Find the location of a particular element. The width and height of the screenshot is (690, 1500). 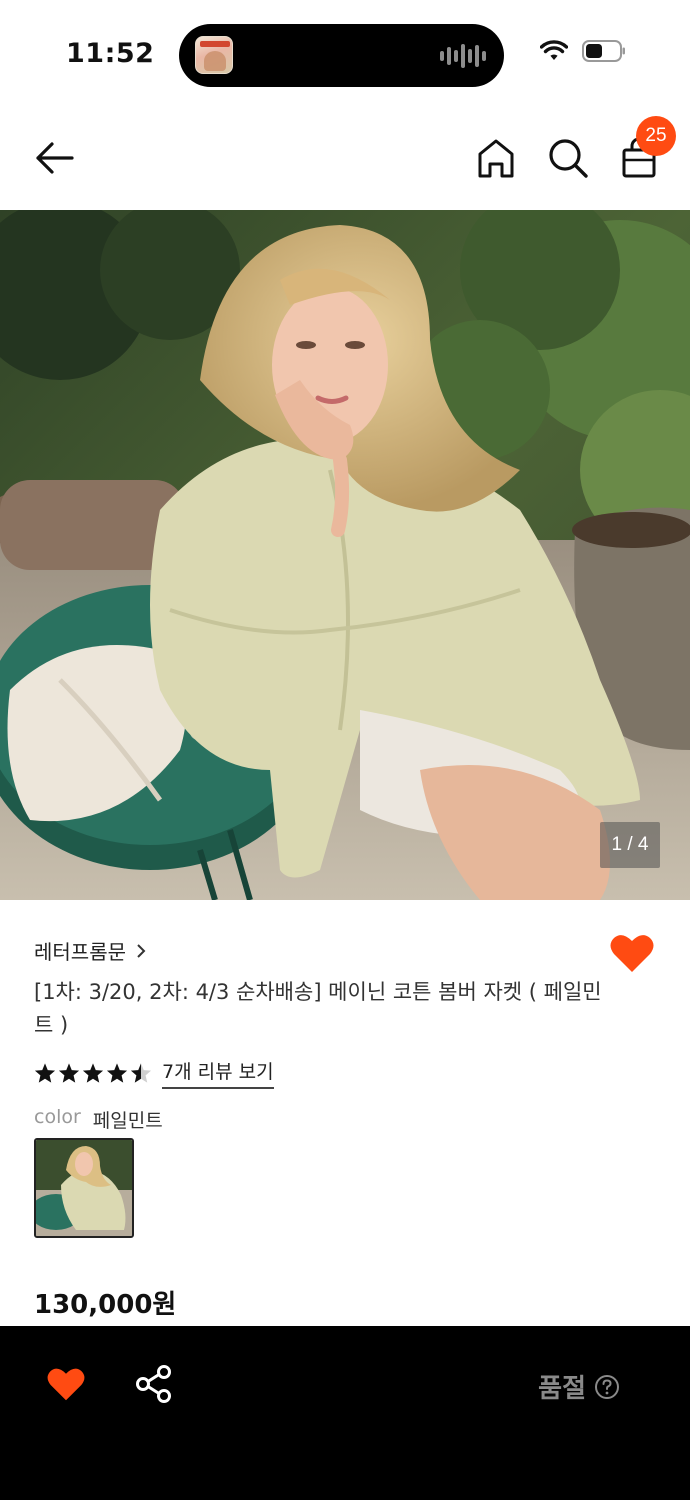

brand-link: 레터프롬문 is located at coordinates (90, 950).